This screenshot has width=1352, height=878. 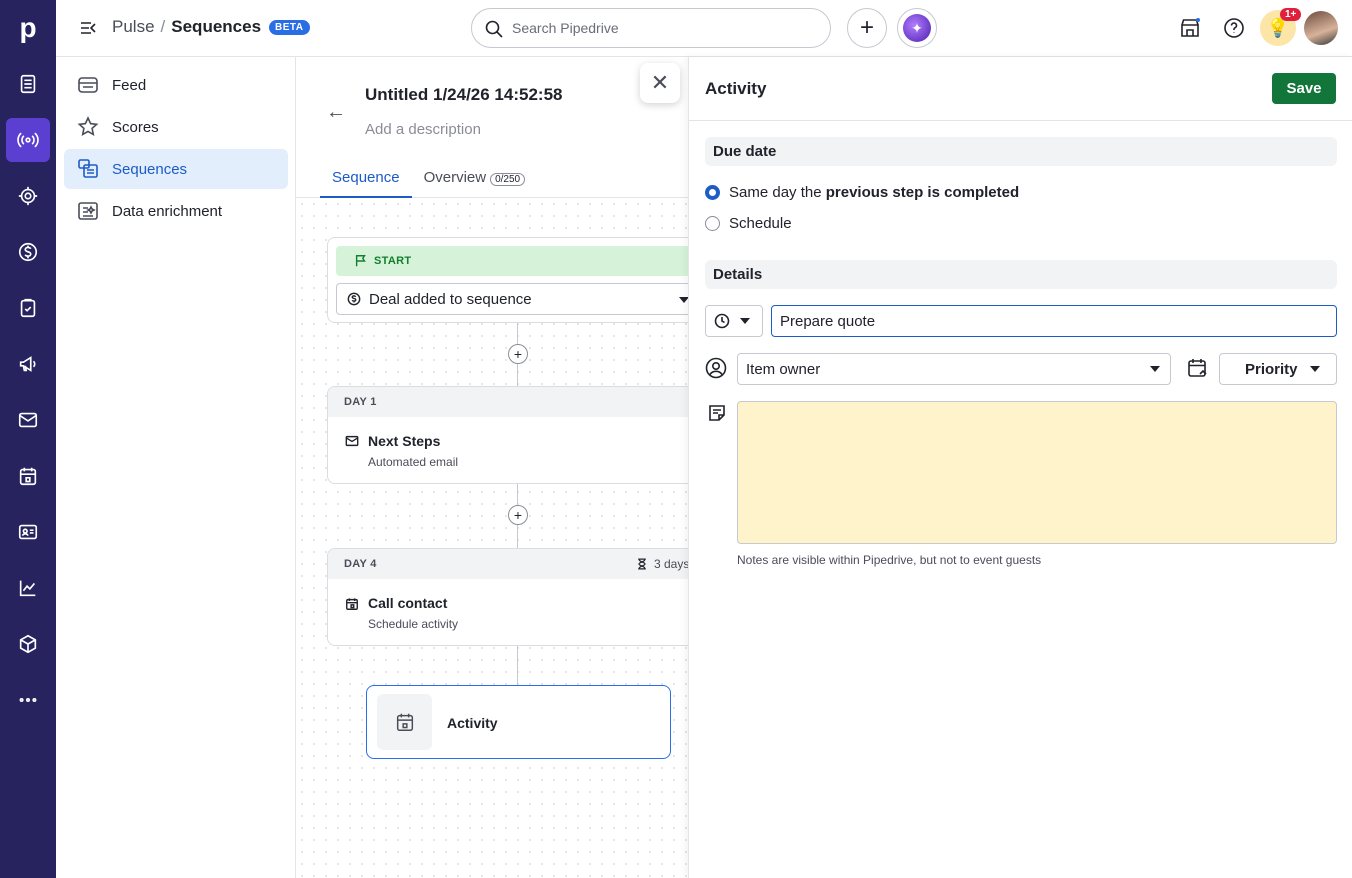 What do you see at coordinates (28, 28) in the screenshot?
I see `pipedrive-logo: p` at bounding box center [28, 28].